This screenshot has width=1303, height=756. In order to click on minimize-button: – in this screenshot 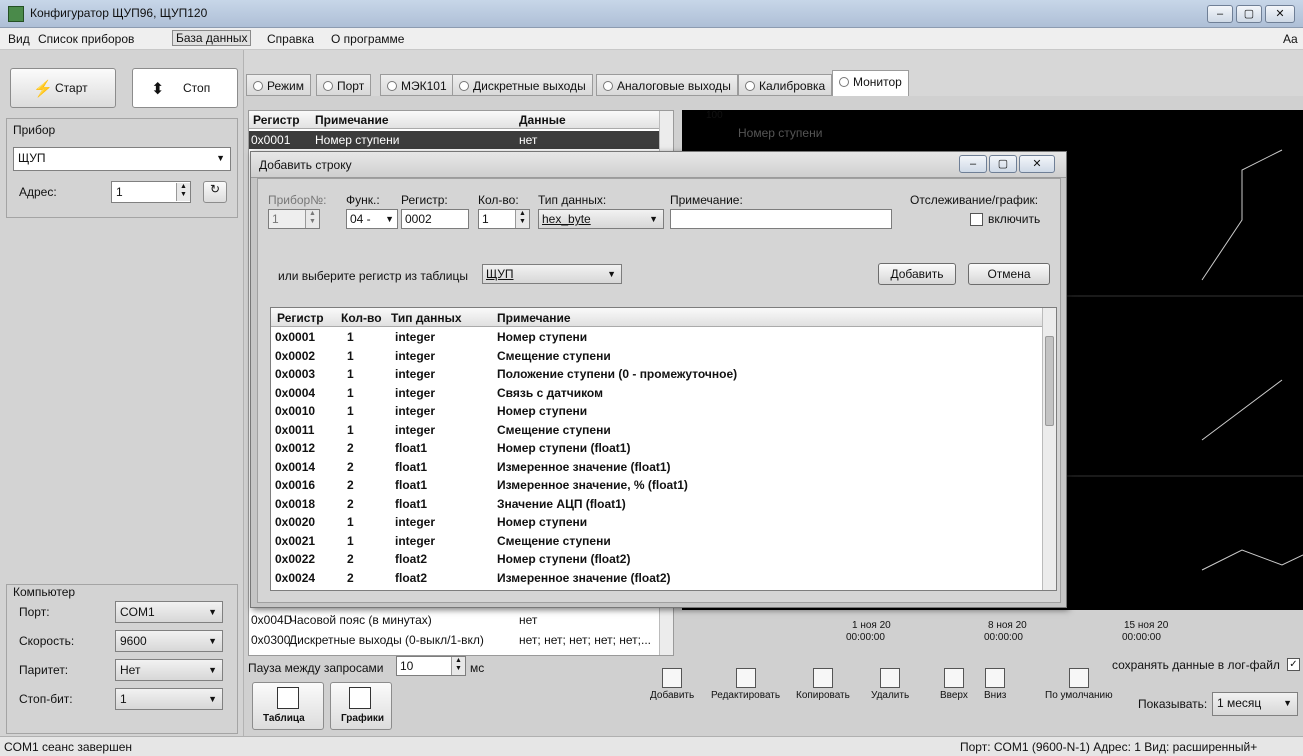, I will do `click(1220, 14)`.